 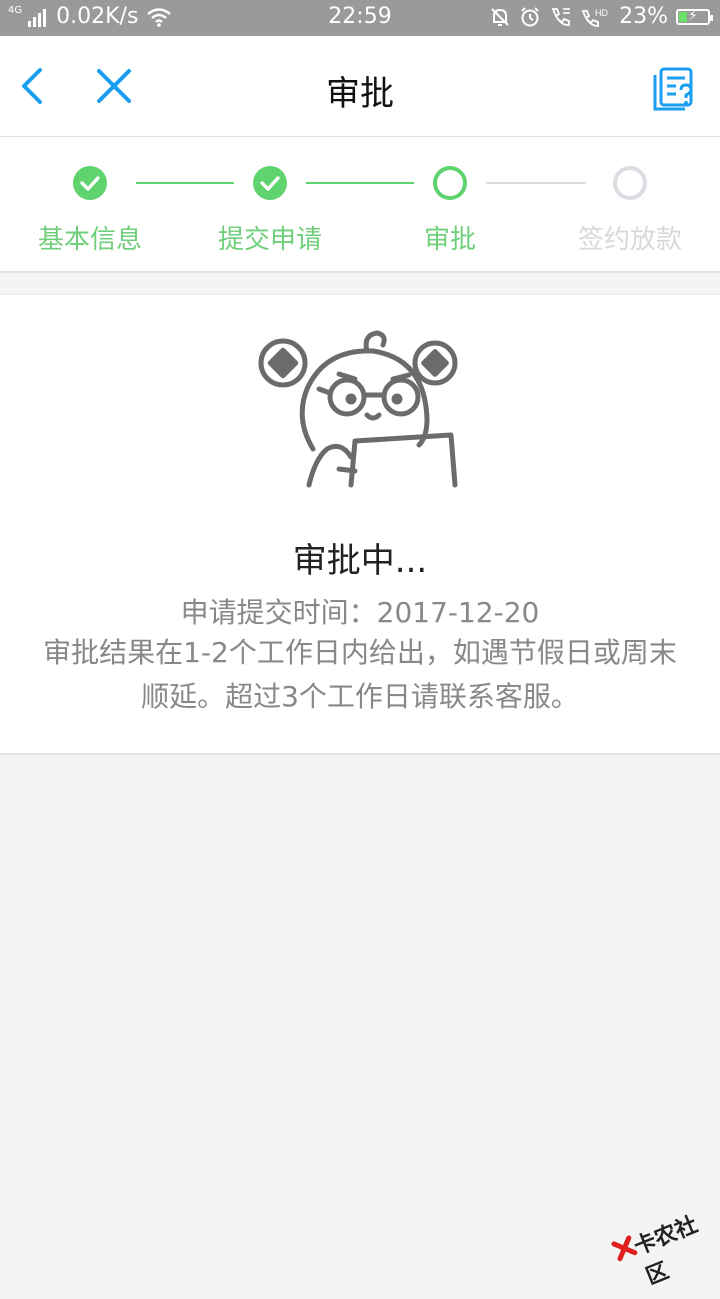 I want to click on step-label-submit: 提交申请, so click(x=269, y=240).